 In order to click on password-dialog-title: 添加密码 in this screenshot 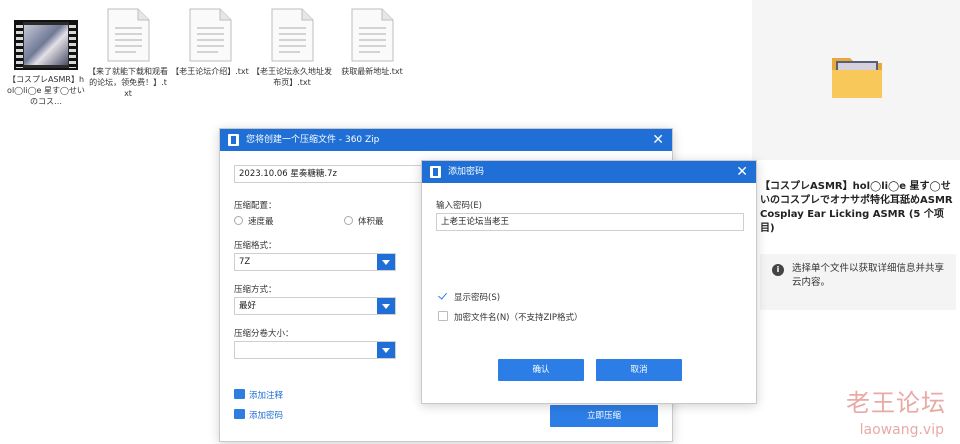, I will do `click(466, 172)`.